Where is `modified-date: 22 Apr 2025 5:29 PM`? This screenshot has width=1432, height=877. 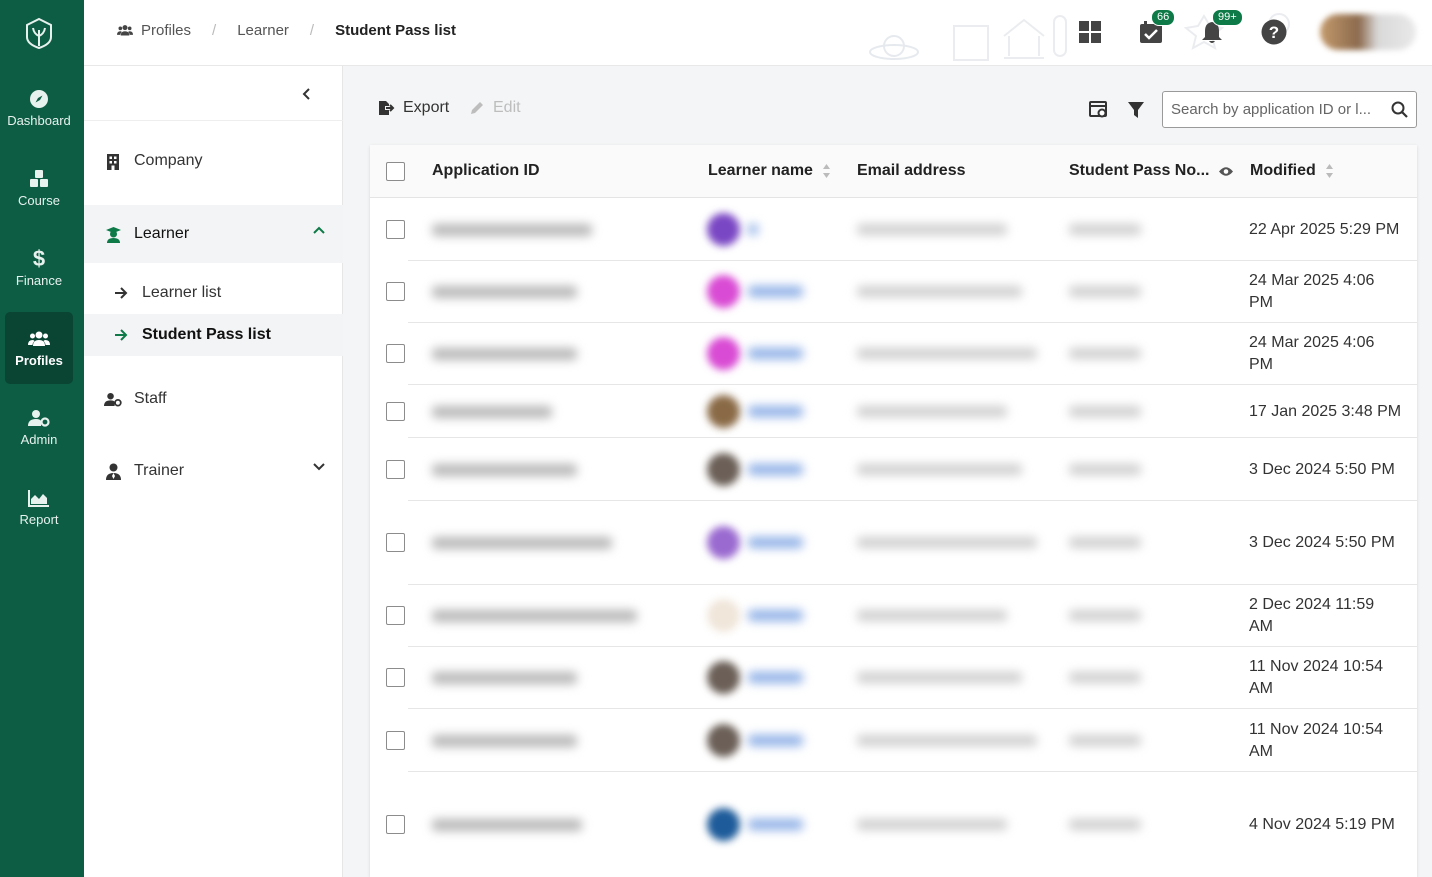
modified-date: 22 Apr 2025 5:29 PM is located at coordinates (1329, 230).